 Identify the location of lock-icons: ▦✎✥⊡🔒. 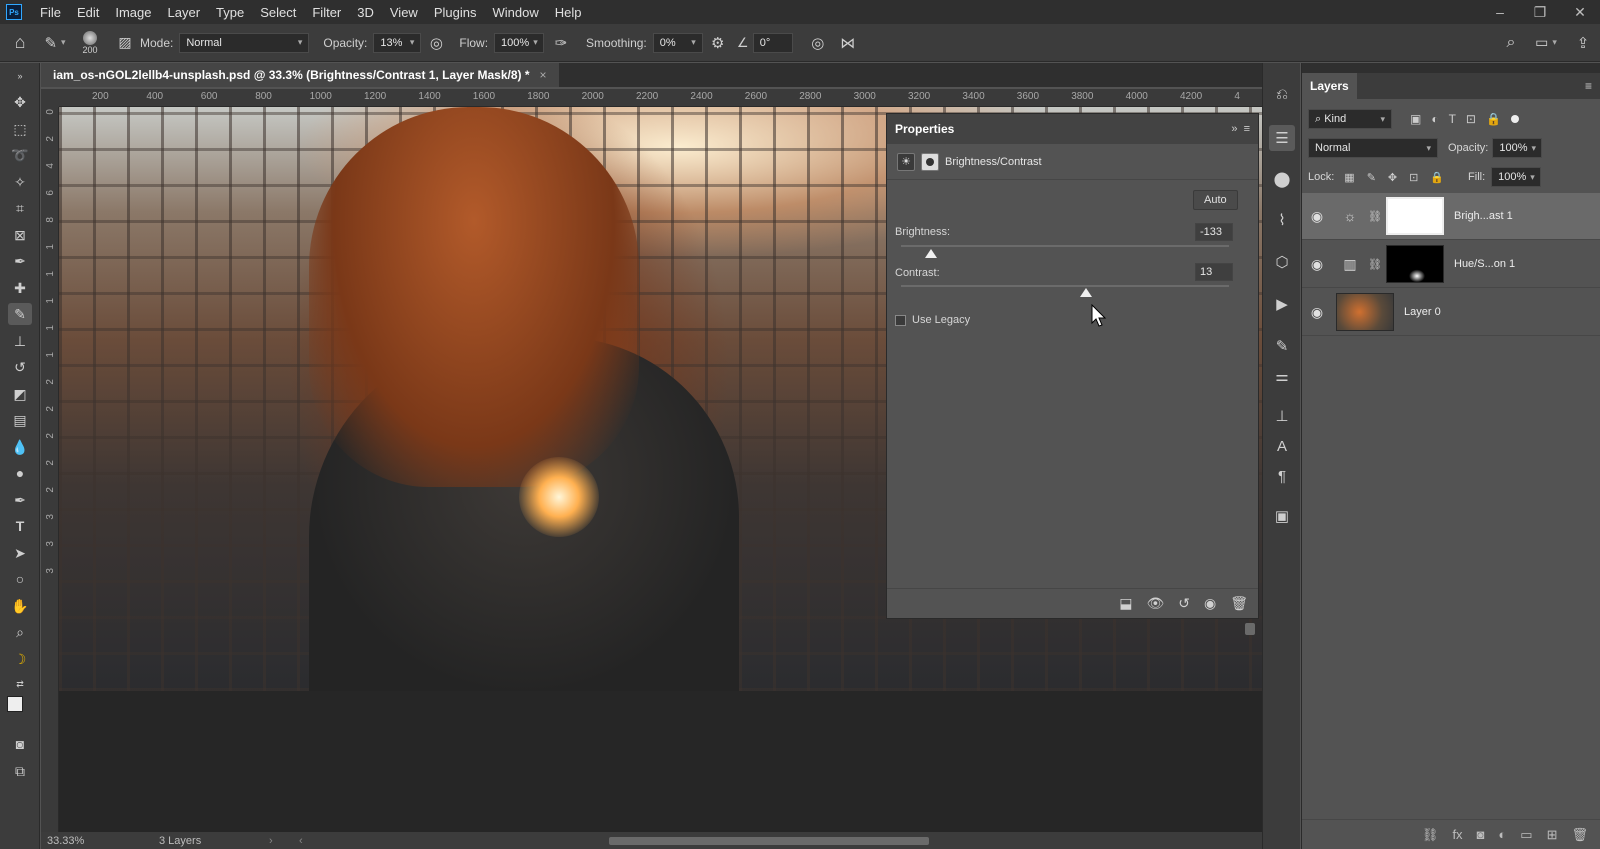
(1400, 177).